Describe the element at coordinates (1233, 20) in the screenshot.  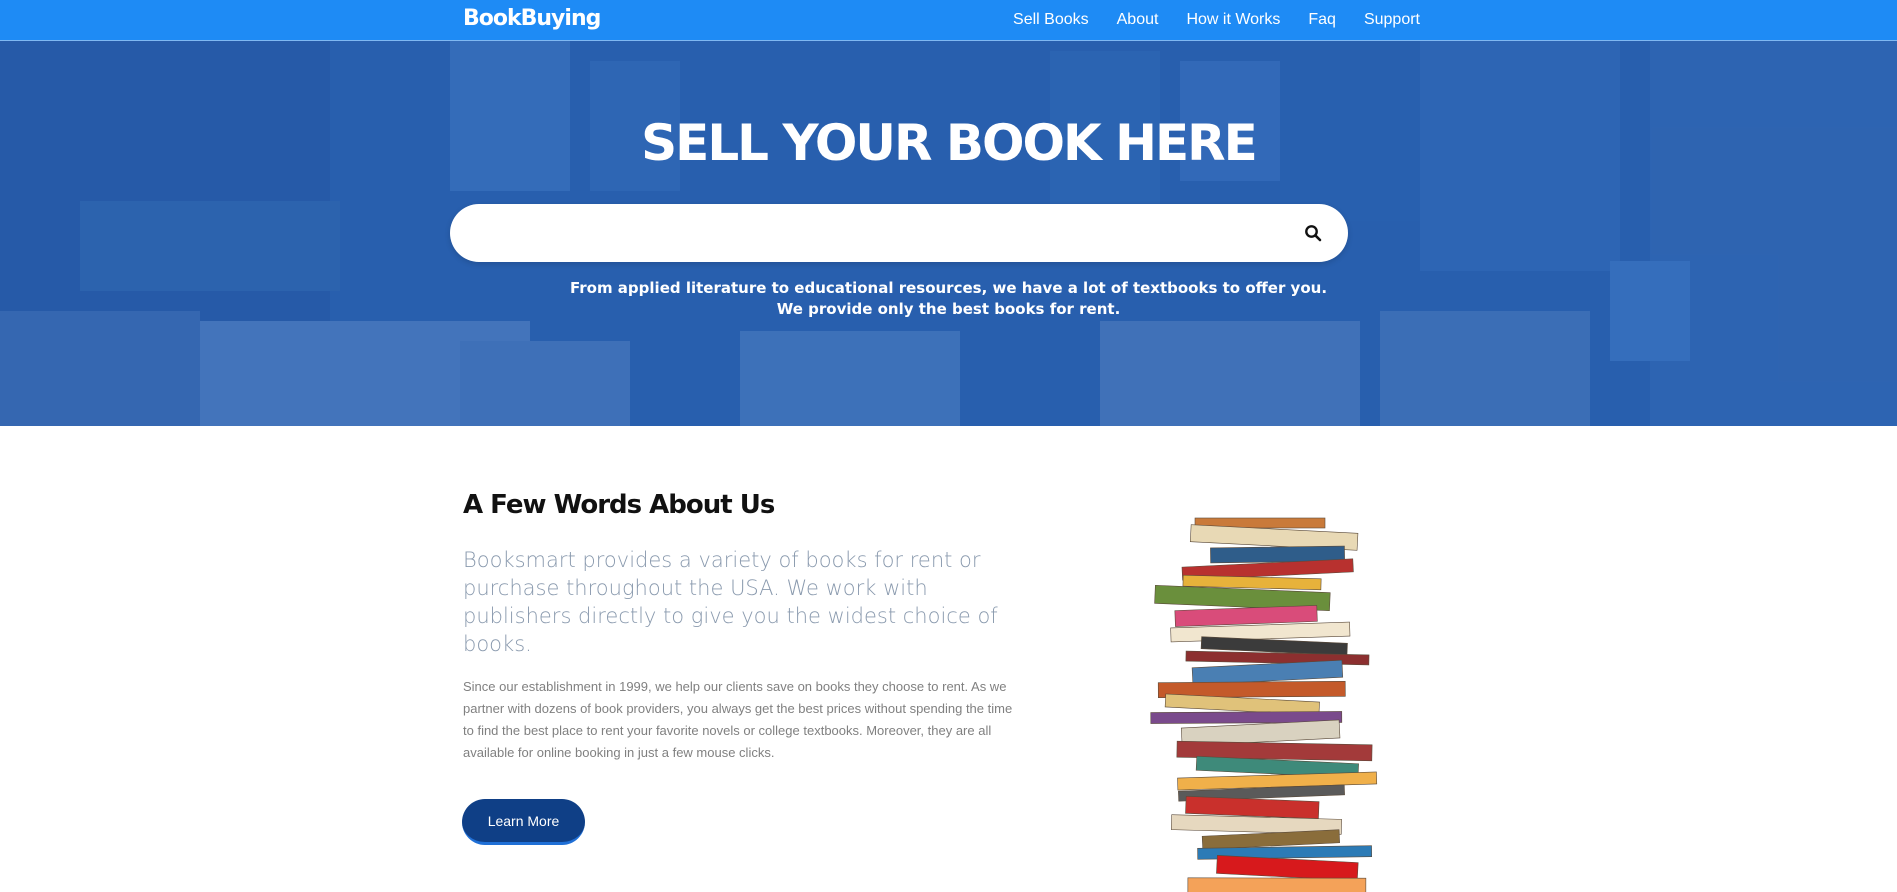
I see `nav-how-it-works: How it Works` at that location.